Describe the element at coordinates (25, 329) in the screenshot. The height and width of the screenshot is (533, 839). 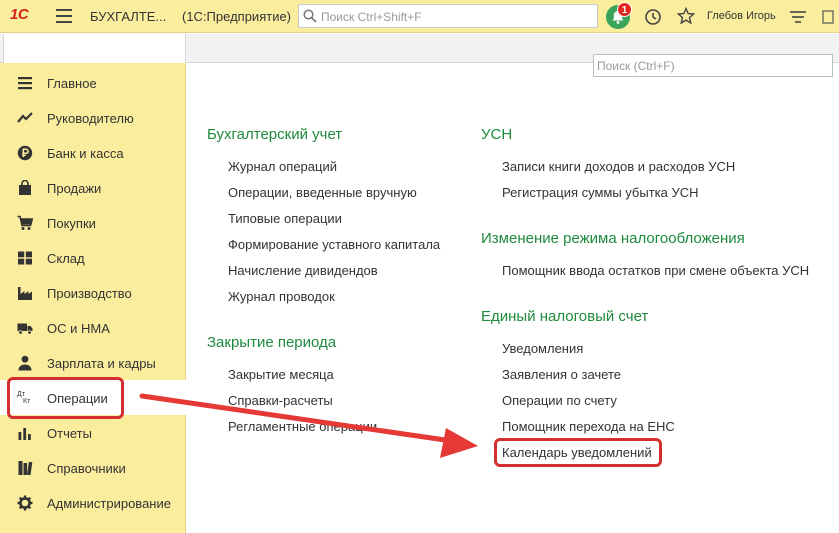
I see `truck-icon` at that location.